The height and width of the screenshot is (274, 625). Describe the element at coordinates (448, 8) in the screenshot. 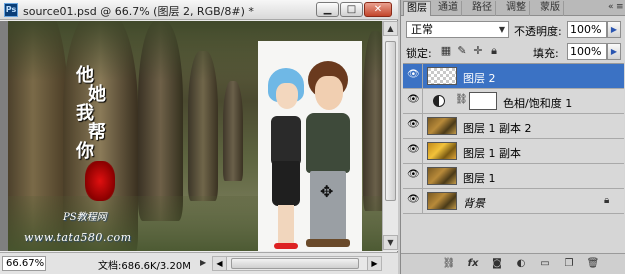

I see `tab-channels: 通道` at that location.